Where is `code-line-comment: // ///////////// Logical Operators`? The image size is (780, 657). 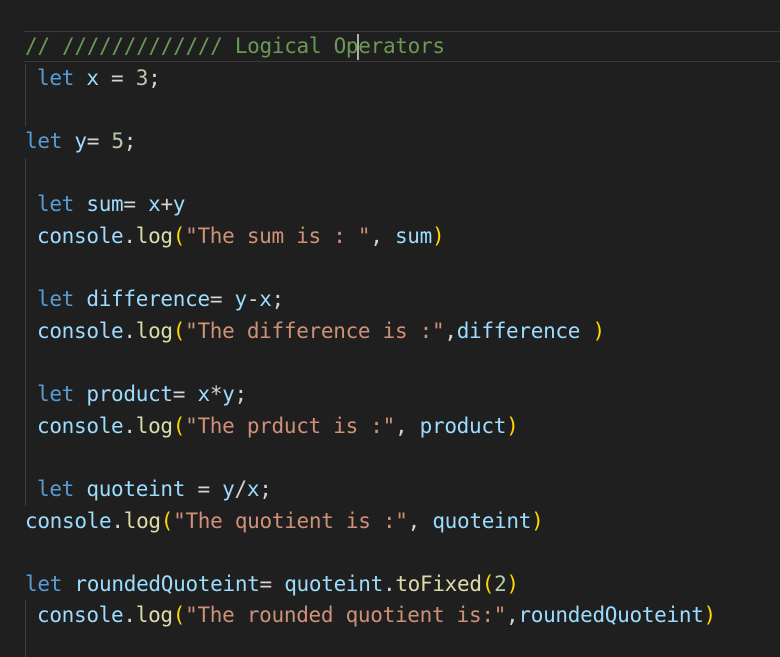
code-line-comment: // ///////////// Logical Operators is located at coordinates (235, 47).